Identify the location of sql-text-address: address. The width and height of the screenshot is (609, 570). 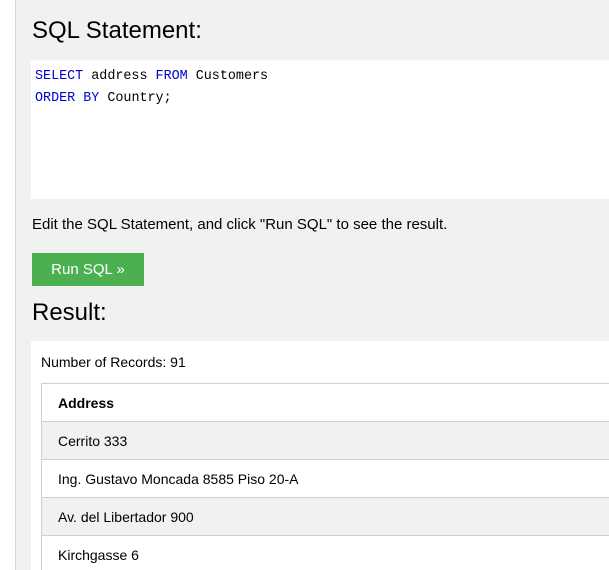
(119, 76).